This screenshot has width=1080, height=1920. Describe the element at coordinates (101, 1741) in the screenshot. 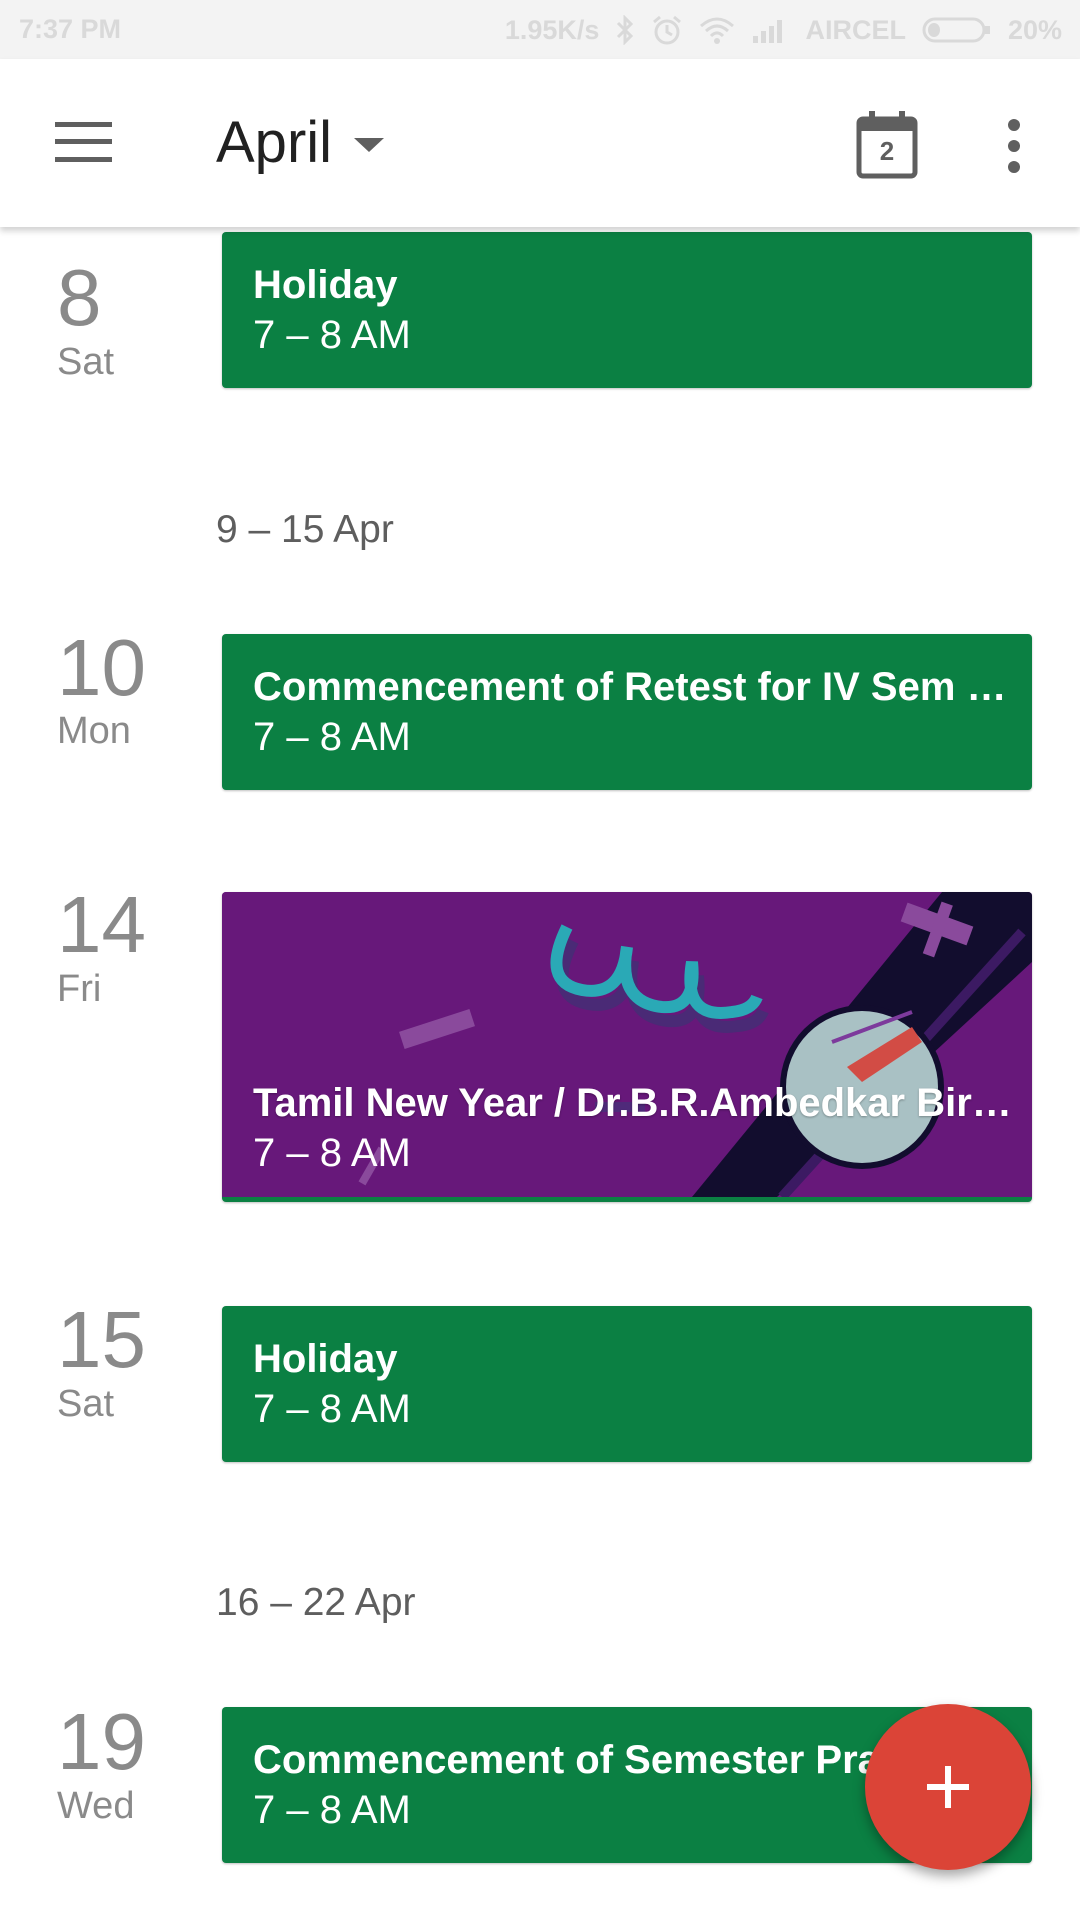

I see `day-number: 19` at that location.